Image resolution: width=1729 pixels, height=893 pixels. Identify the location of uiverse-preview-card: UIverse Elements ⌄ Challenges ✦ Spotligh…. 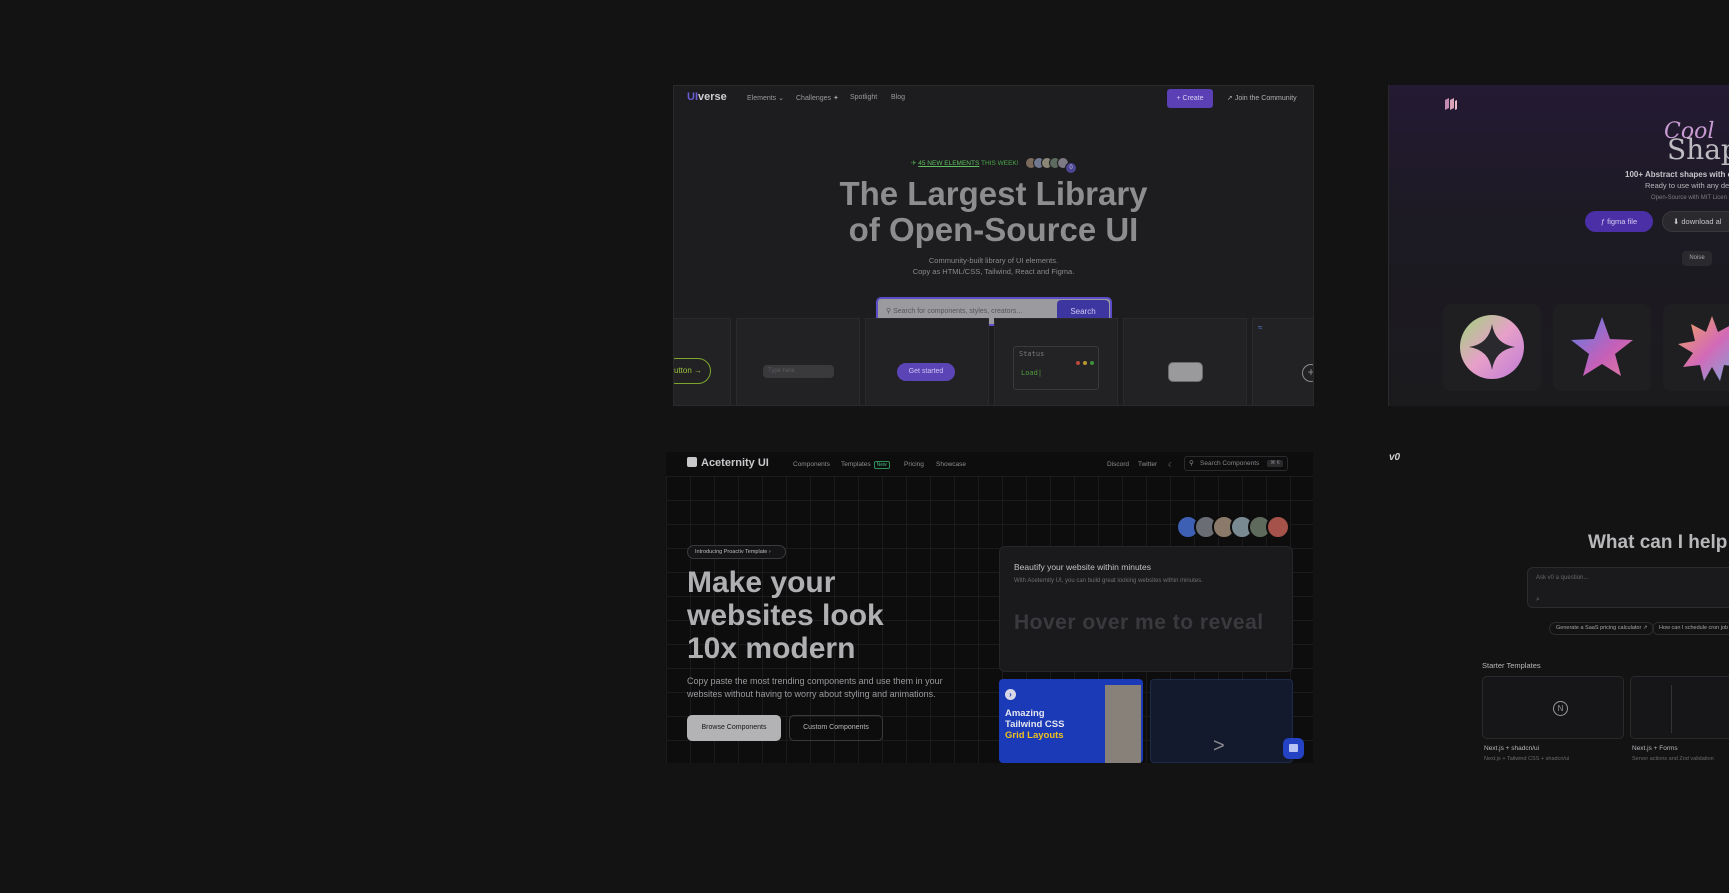
(993, 245).